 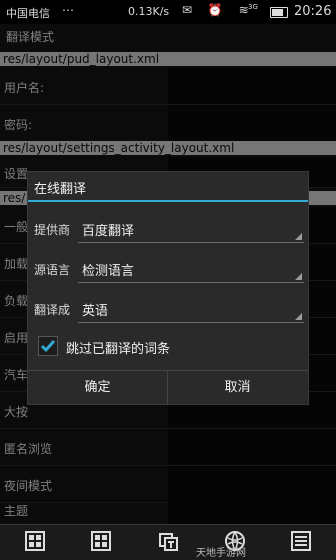 What do you see at coordinates (191, 268) in the screenshot?
I see `source-language-spinner: 检测语言` at bounding box center [191, 268].